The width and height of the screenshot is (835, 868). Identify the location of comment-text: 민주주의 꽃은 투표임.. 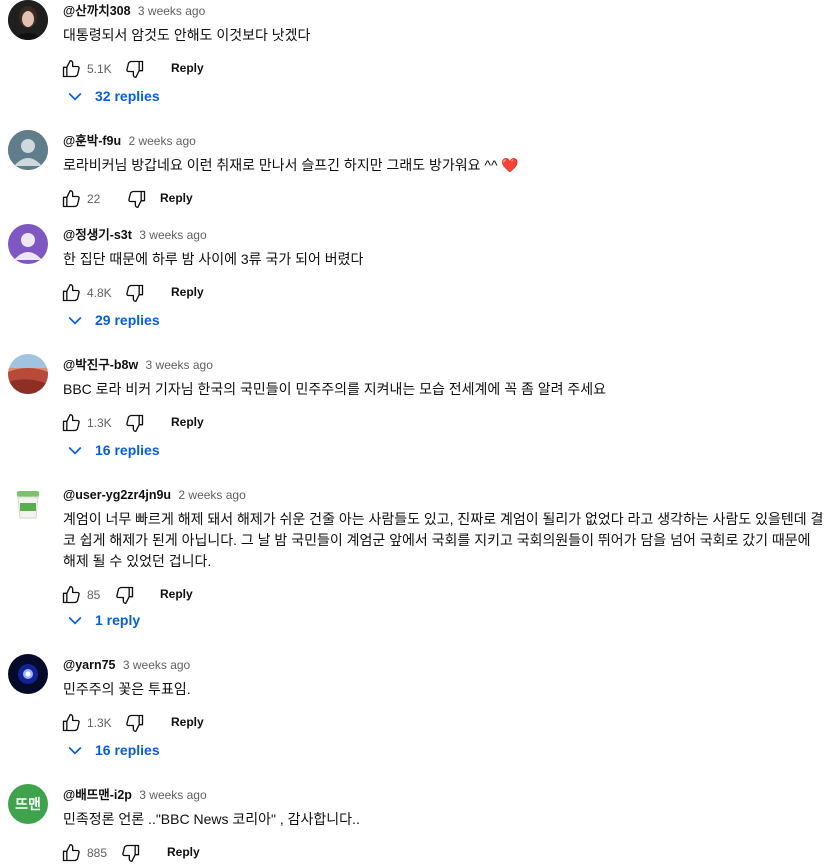
(127, 689).